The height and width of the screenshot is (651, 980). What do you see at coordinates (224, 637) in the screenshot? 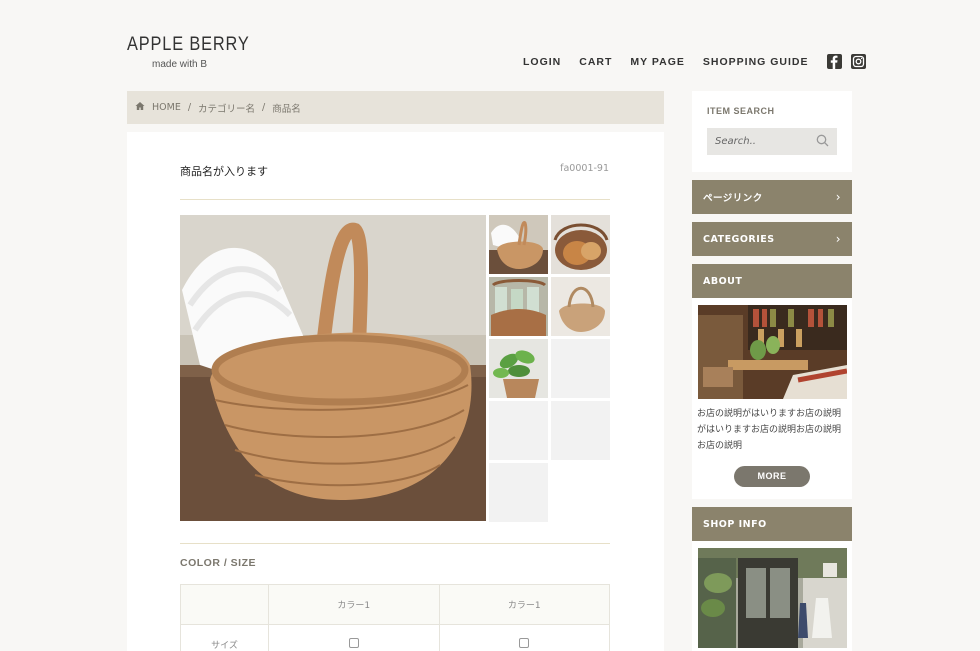
I see `size-label: サイズ` at bounding box center [224, 637].